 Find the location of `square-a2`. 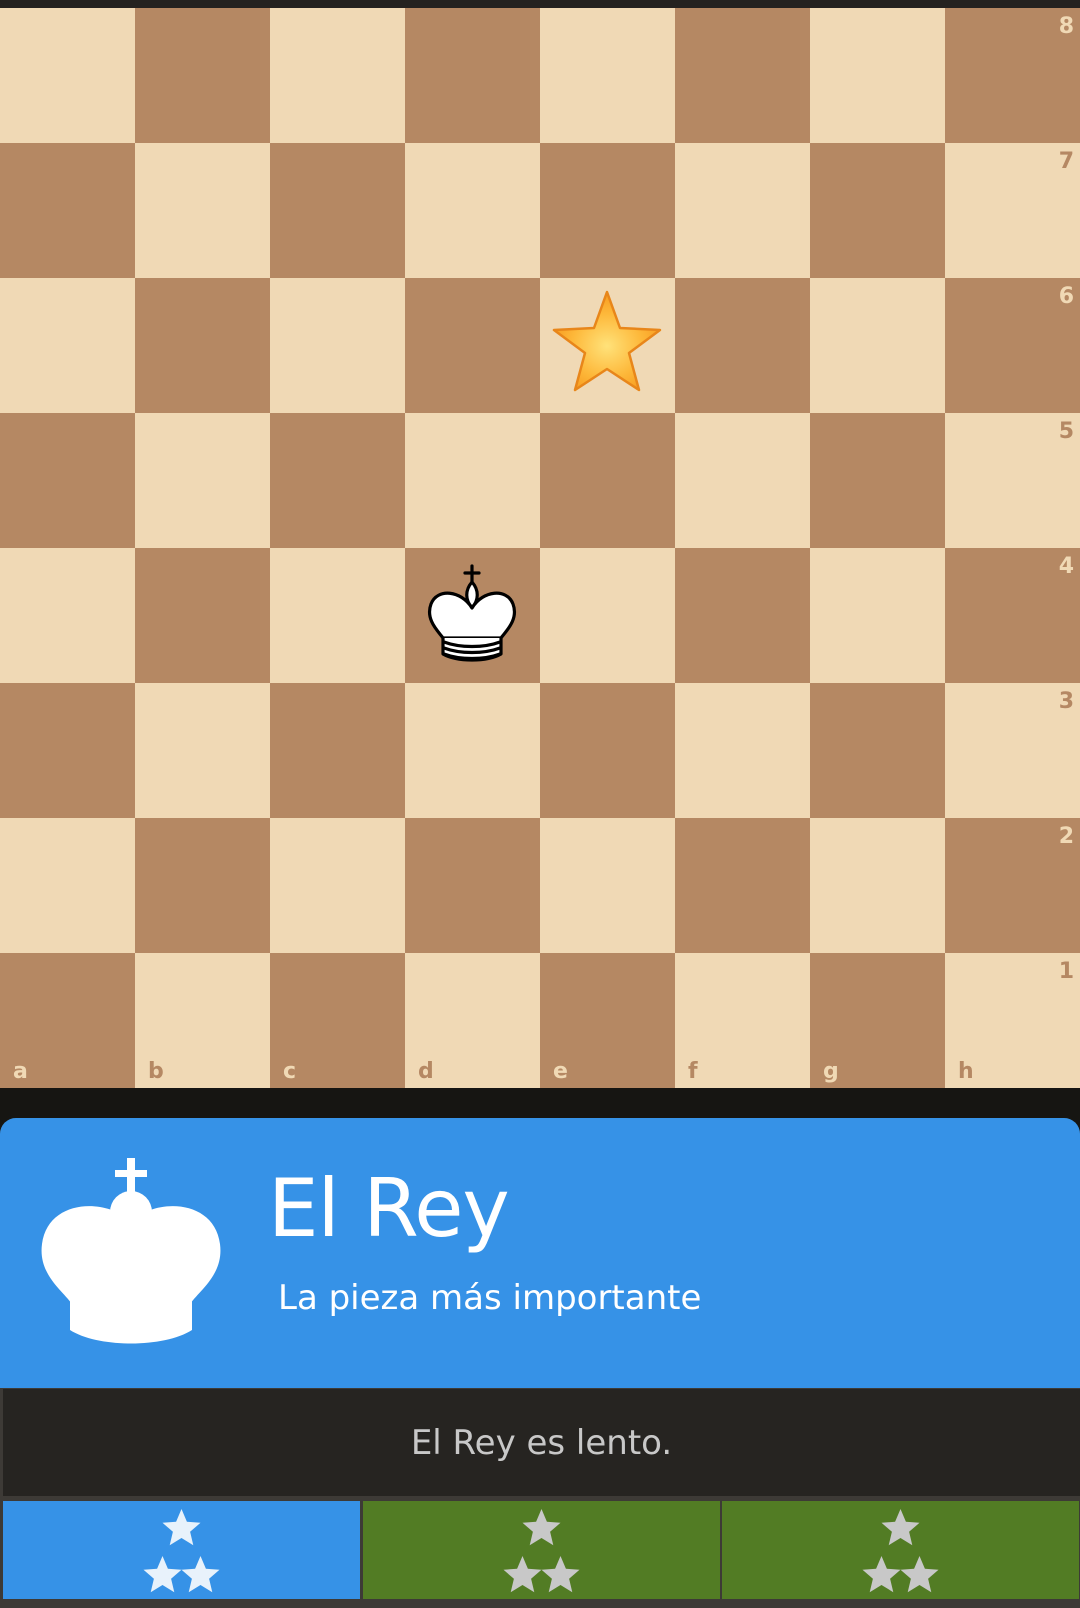

square-a2 is located at coordinates (67, 885).